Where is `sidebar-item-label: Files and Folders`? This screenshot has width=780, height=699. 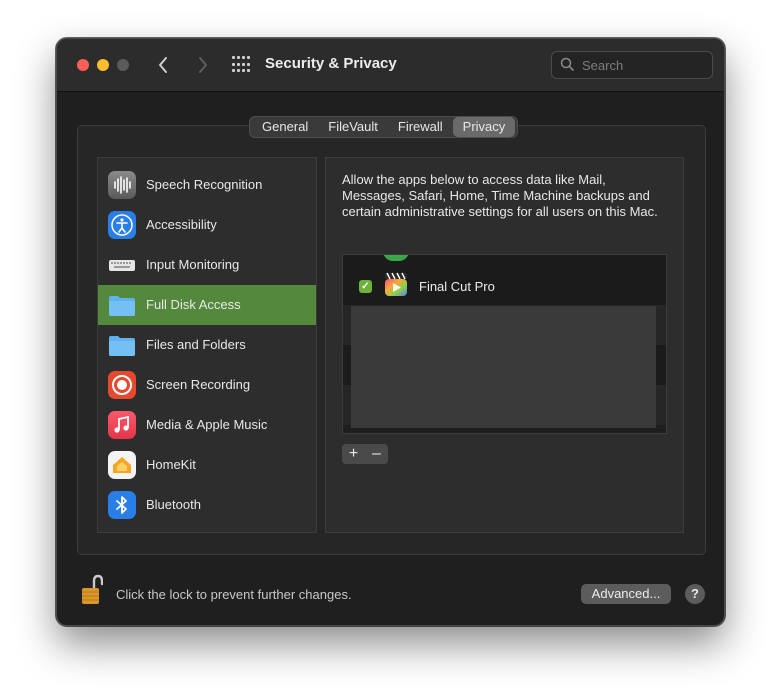
sidebar-item-label: Files and Folders is located at coordinates (196, 344).